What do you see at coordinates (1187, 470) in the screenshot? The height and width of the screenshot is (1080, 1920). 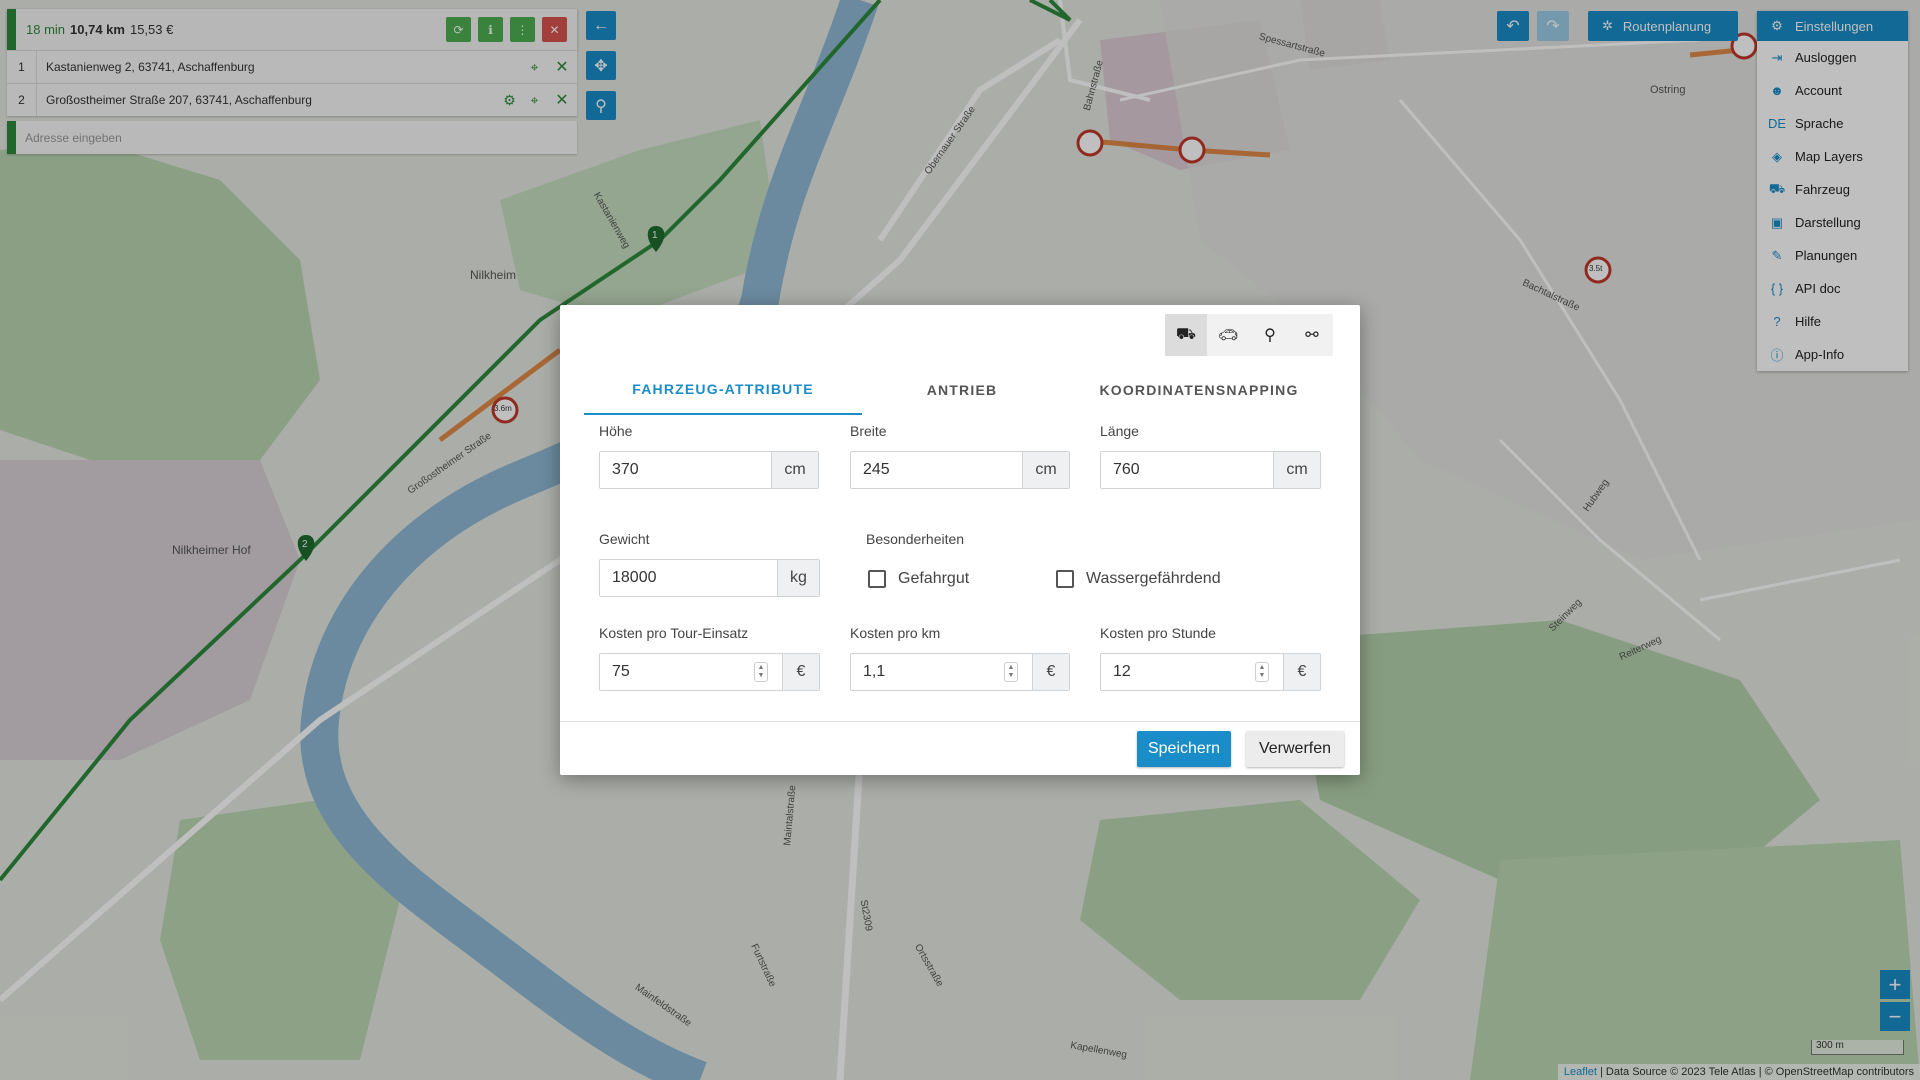 I see `length-input: 760` at bounding box center [1187, 470].